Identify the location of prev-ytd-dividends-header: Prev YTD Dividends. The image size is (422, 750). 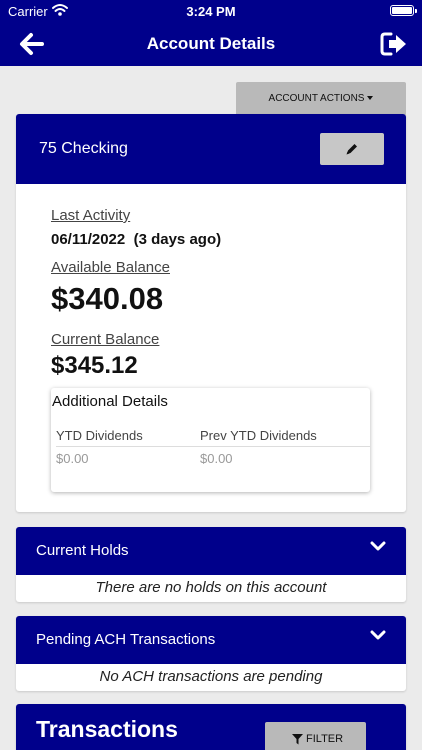
(258, 435).